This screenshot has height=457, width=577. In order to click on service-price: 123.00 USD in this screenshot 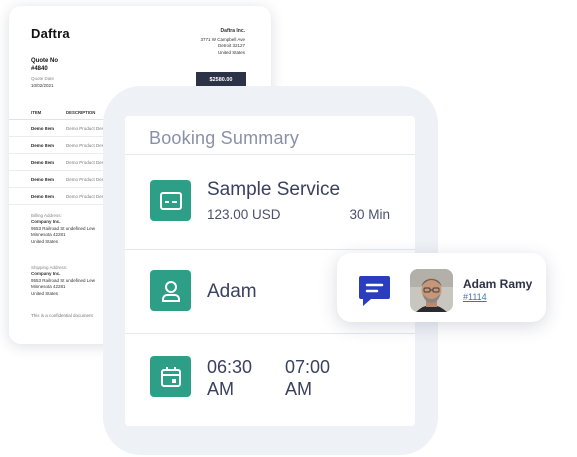, I will do `click(244, 214)`.